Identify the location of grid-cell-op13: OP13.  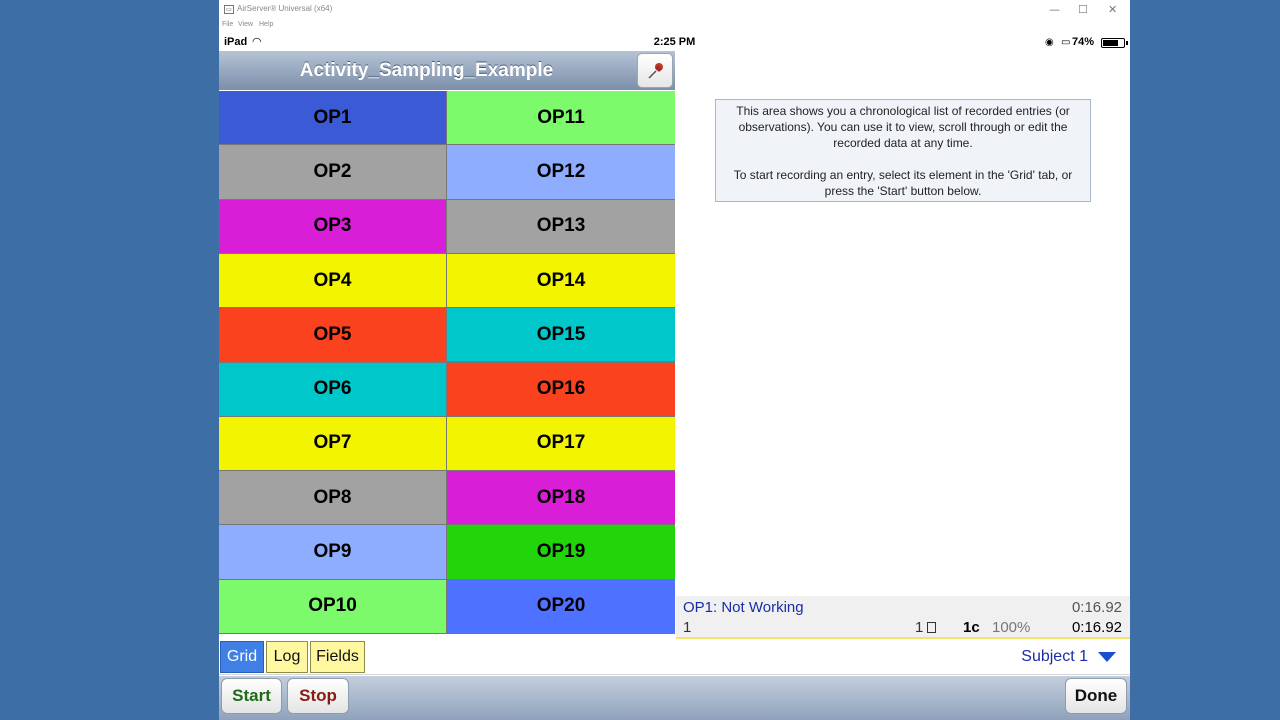
(561, 226).